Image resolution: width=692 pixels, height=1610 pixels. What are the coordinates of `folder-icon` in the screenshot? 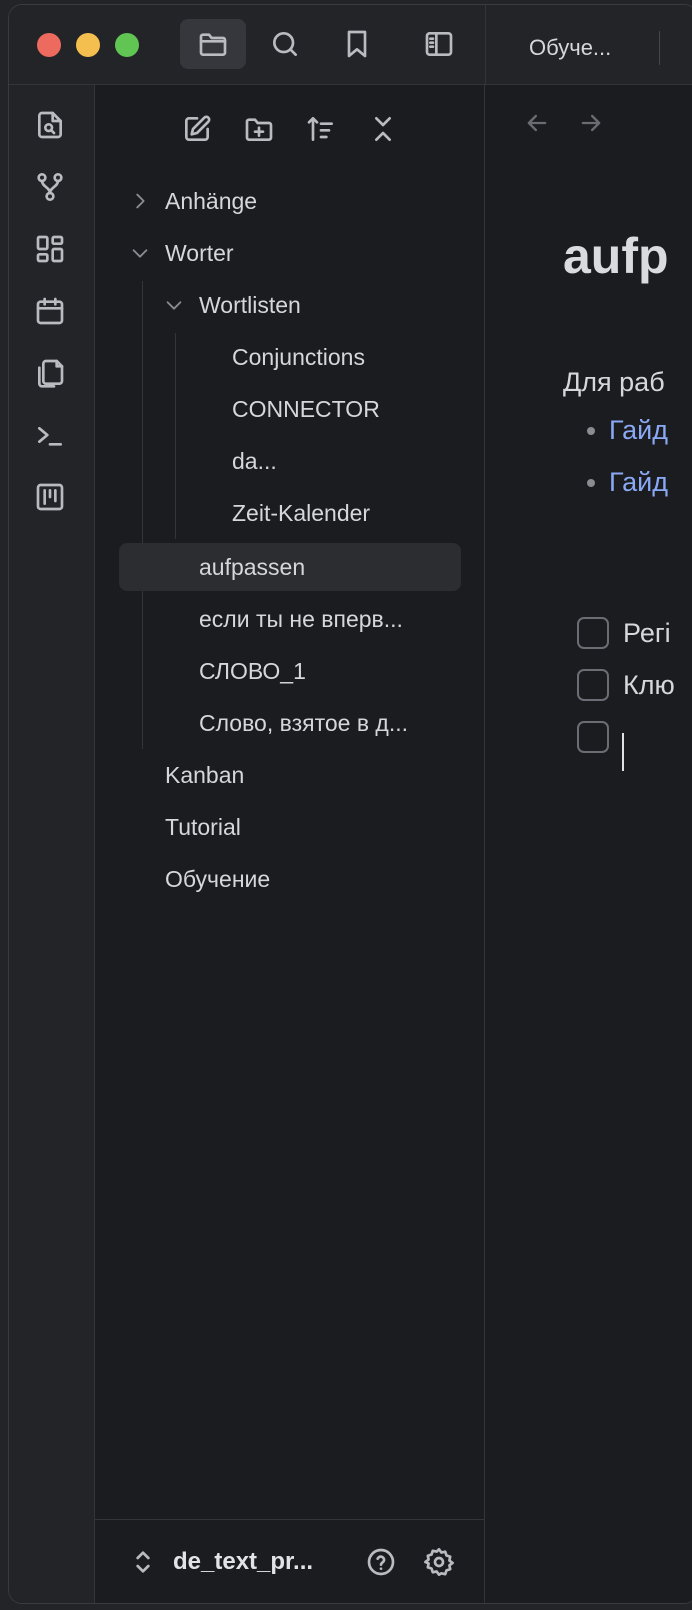 It's located at (213, 44).